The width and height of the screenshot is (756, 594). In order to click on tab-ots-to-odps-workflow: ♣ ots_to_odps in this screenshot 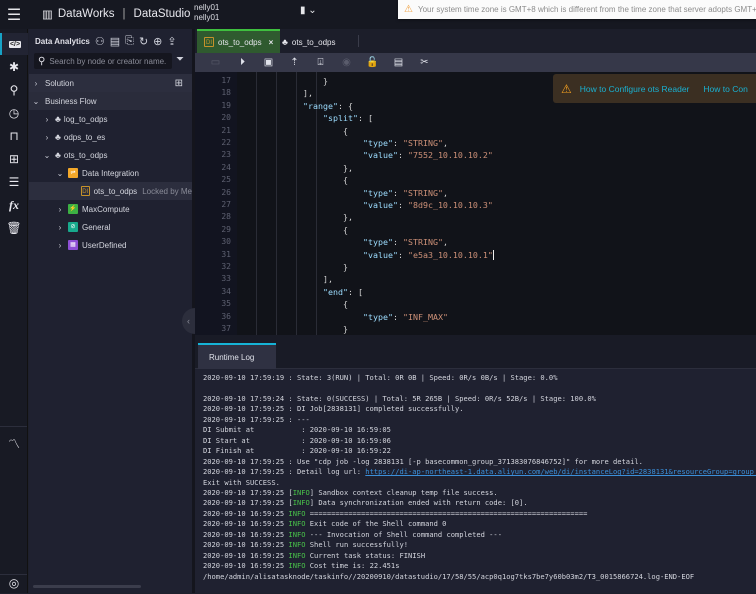, I will do `click(309, 42)`.